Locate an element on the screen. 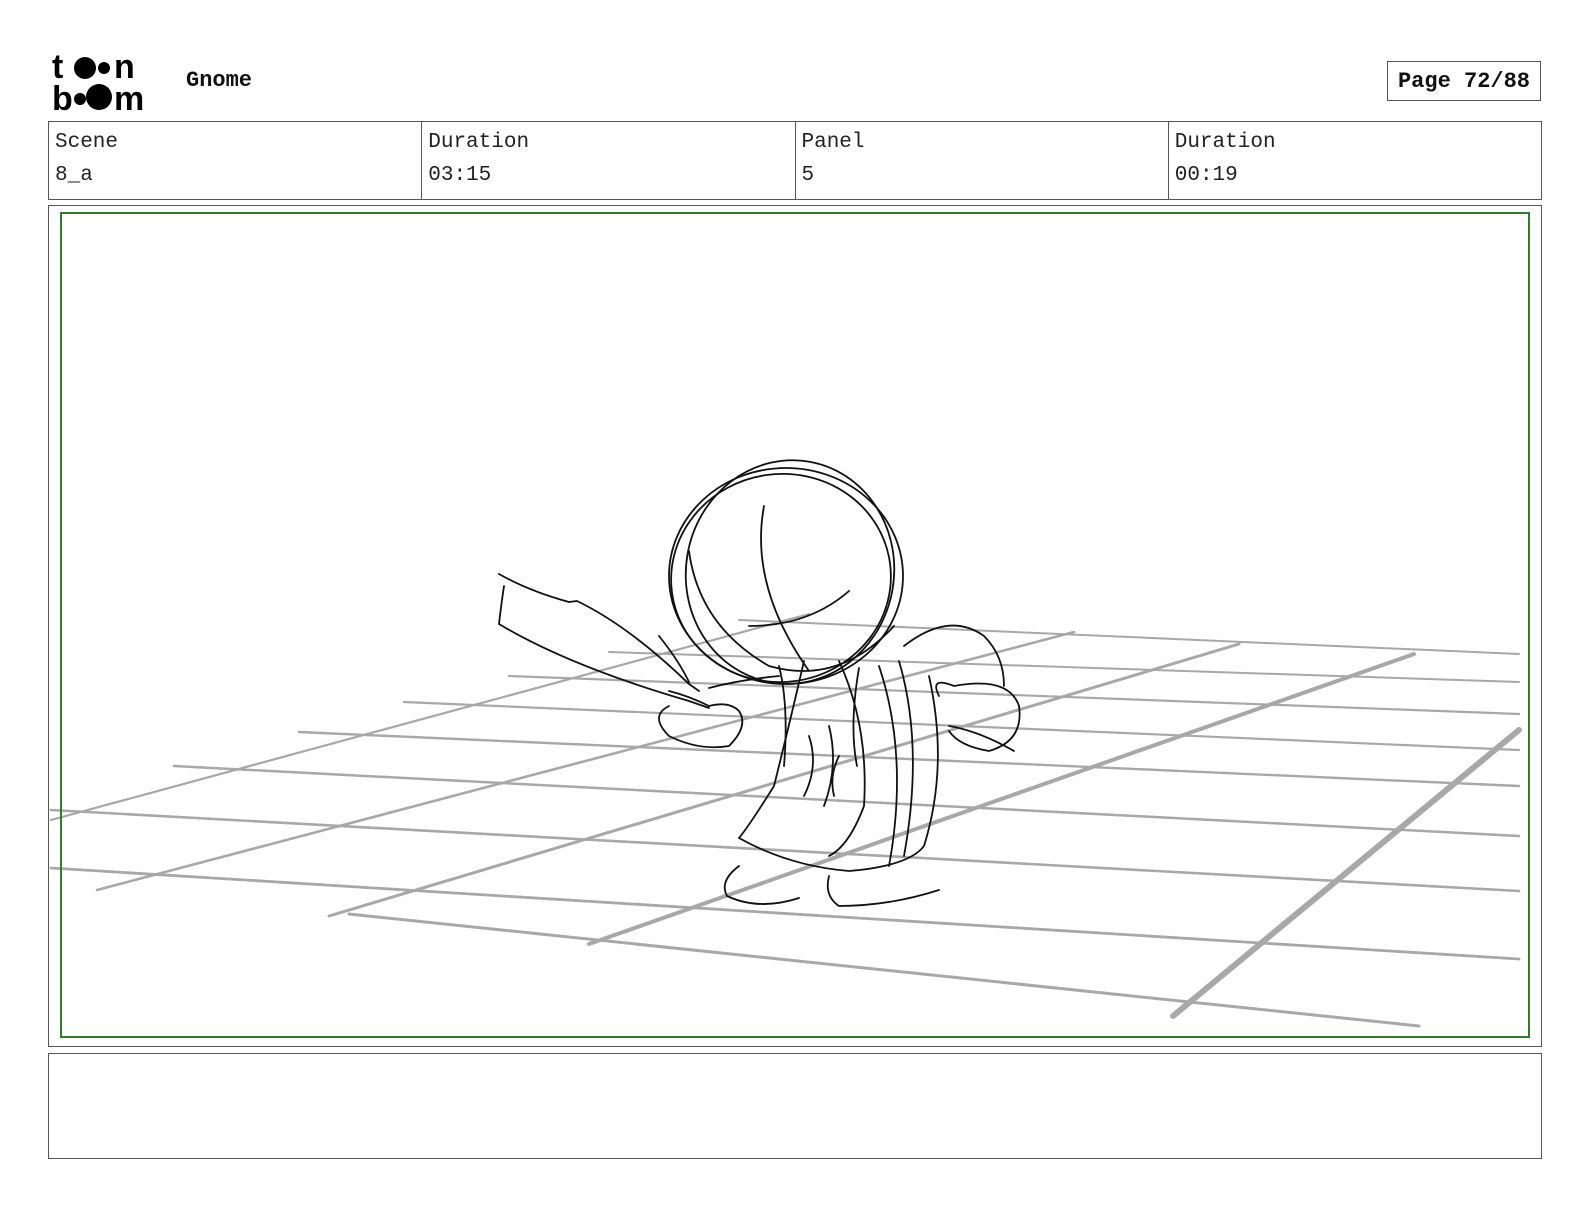 Image resolution: width=1584 pixels, height=1224 pixels. scene-duration-cell: Duration 03:15 is located at coordinates (609, 160).